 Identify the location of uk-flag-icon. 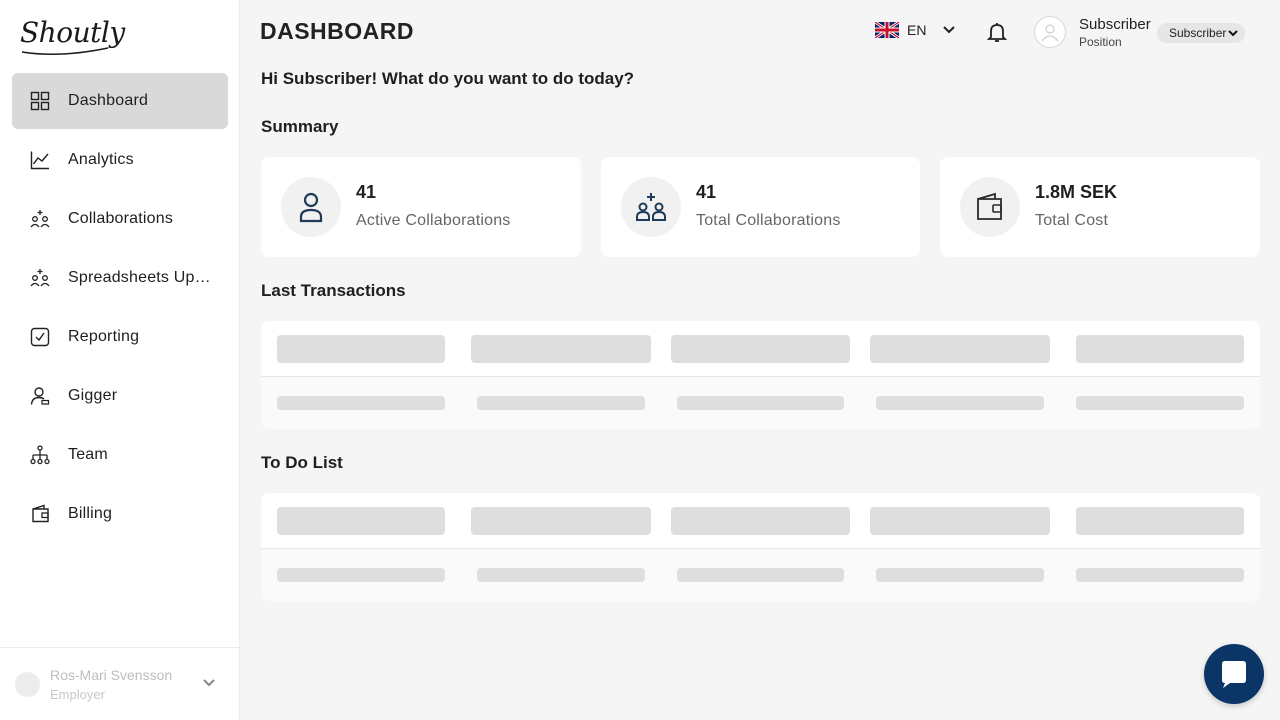
(887, 30).